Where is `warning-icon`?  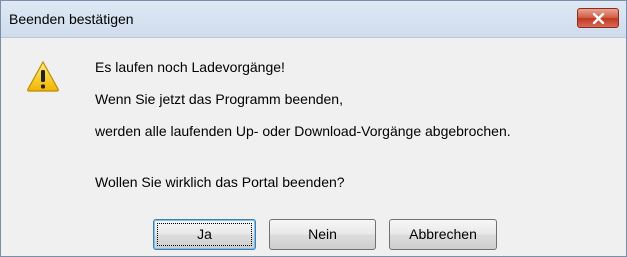 warning-icon is located at coordinates (43, 76).